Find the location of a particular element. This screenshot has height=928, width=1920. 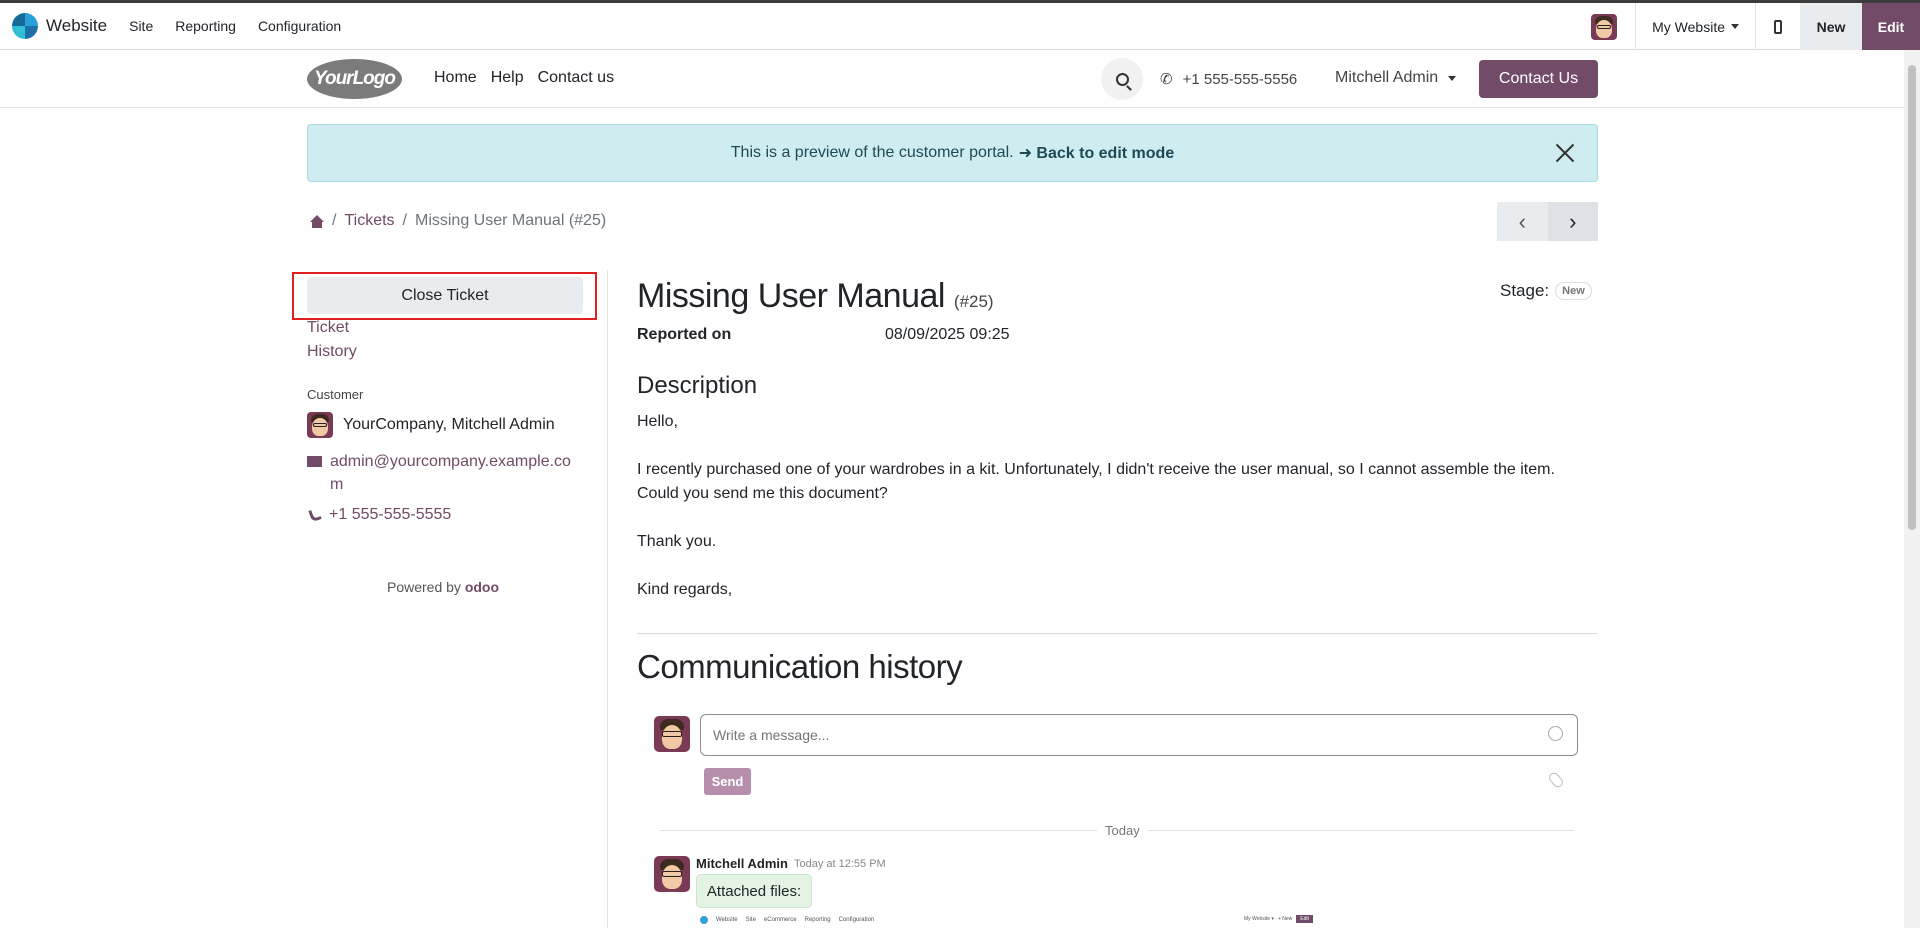

header-phone-number: +1 555-555-5556 is located at coordinates (1240, 79).